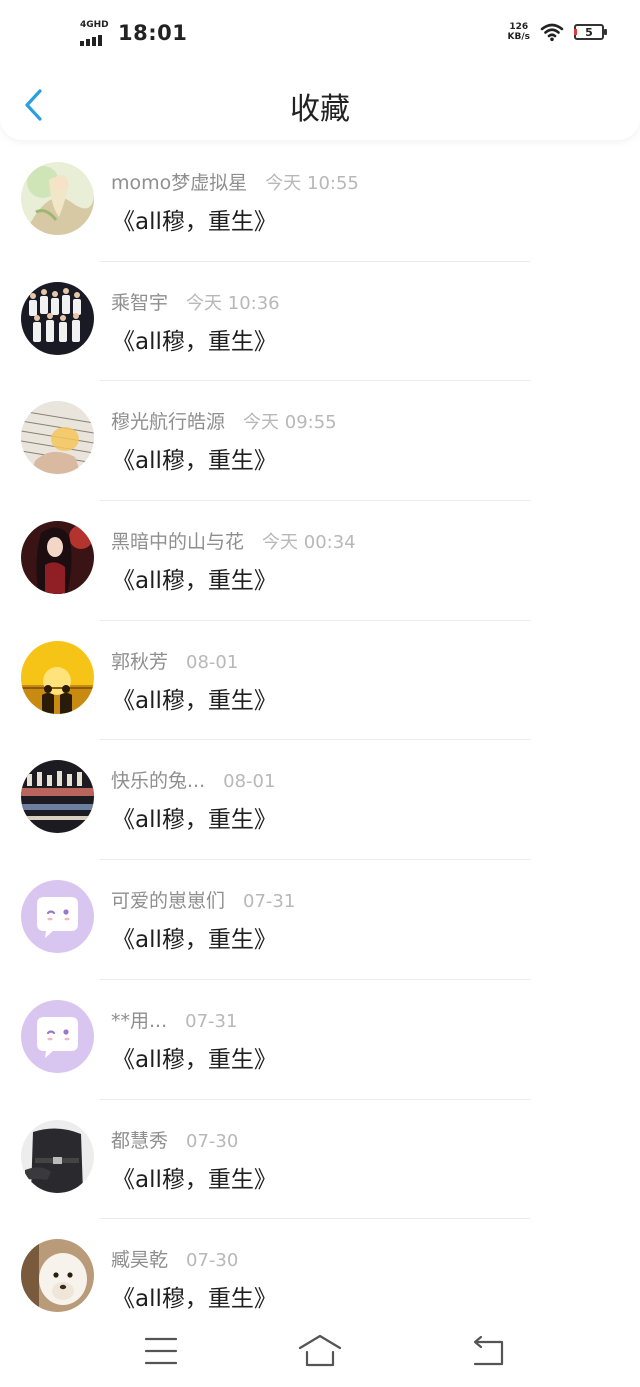 The image size is (640, 1387). I want to click on battery-level: 5, so click(589, 32).